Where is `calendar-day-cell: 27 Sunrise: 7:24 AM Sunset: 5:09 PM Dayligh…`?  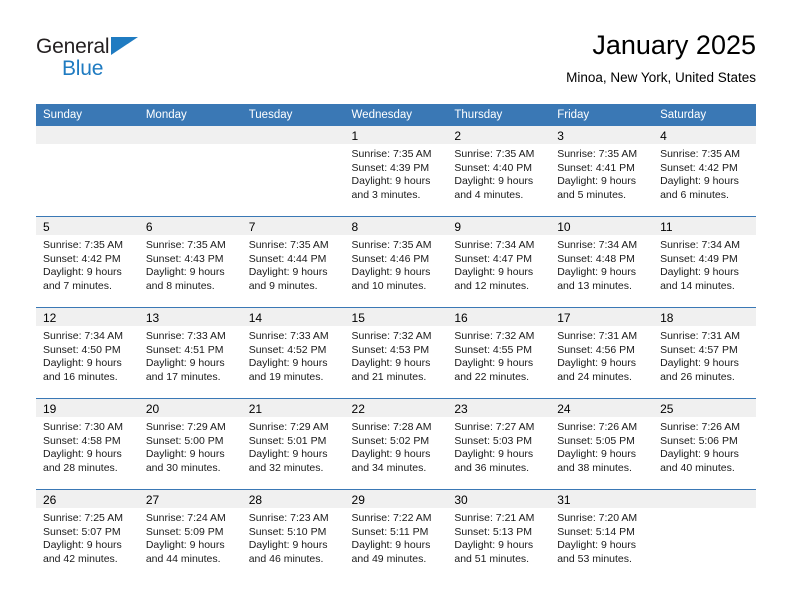 calendar-day-cell: 27 Sunrise: 7:24 AM Sunset: 5:09 PM Dayligh… is located at coordinates (190, 534).